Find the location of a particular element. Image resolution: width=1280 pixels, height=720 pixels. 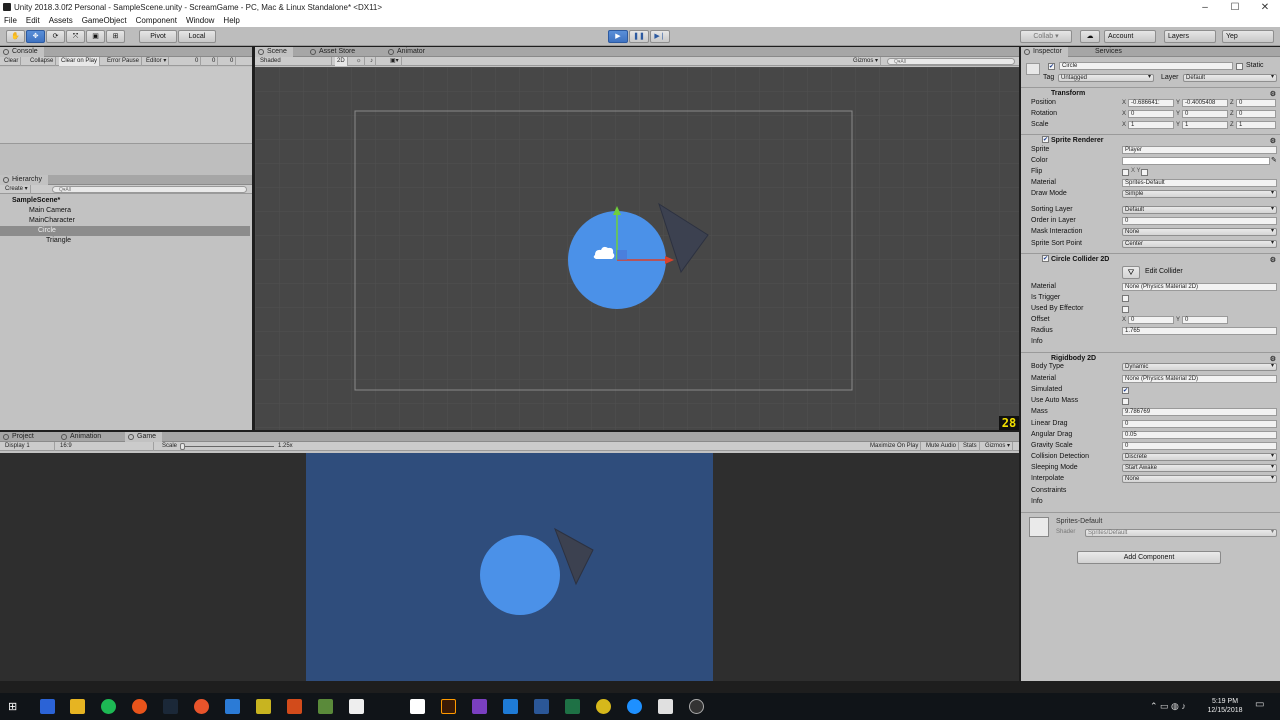

start-icon: ⊞ is located at coordinates (14, 707).